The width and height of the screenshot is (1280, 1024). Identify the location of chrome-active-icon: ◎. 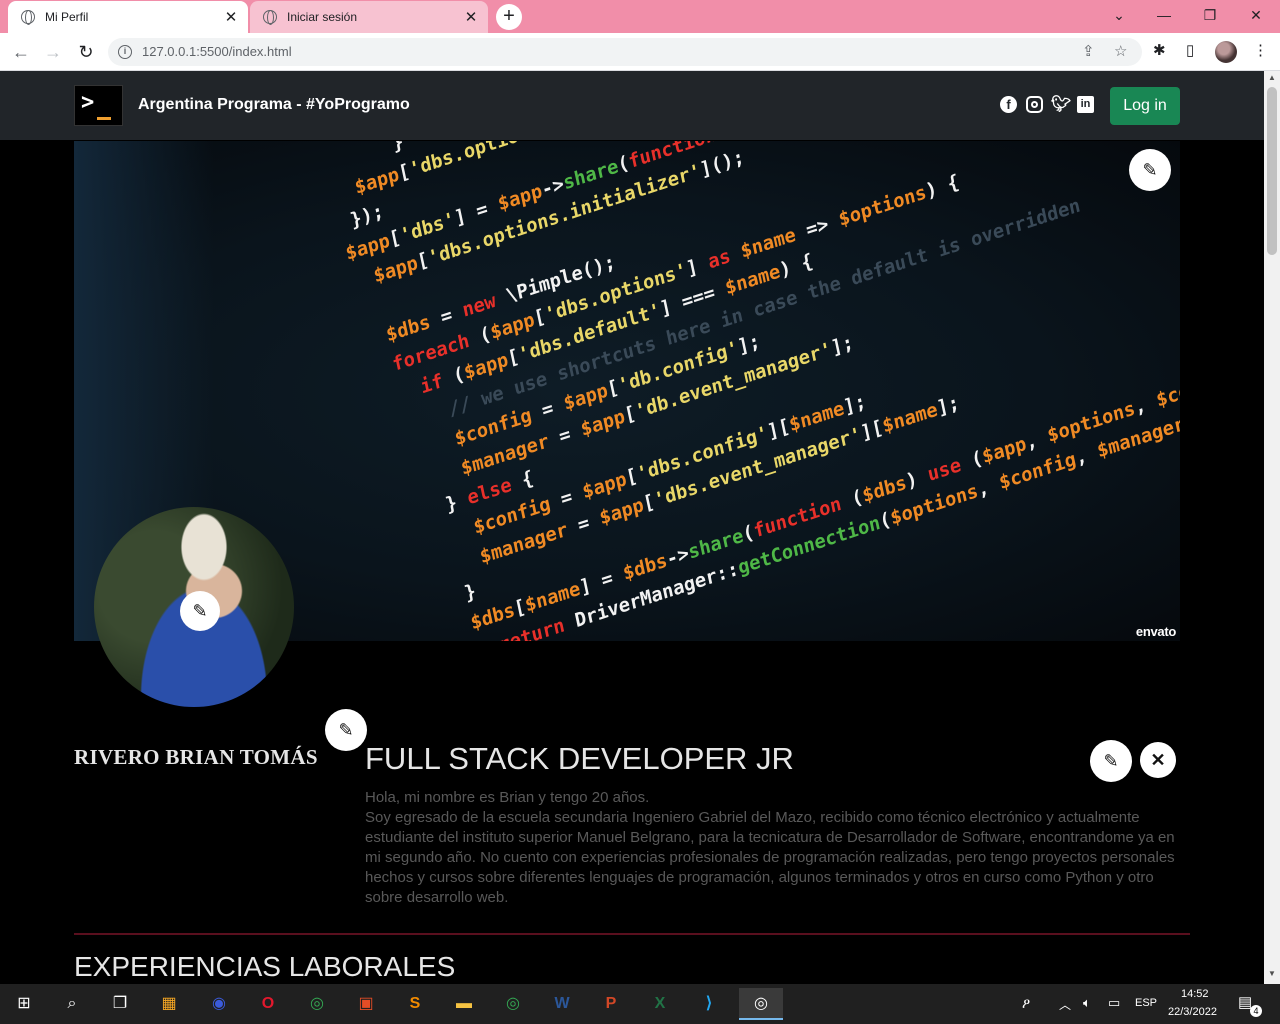
(761, 1004).